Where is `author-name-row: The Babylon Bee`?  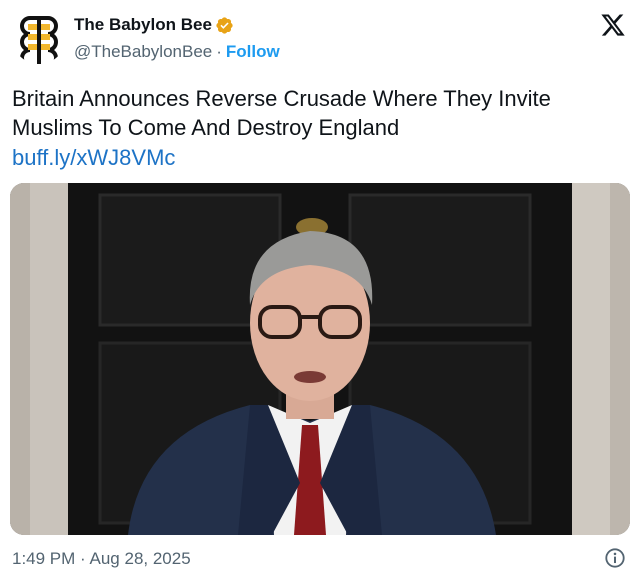 author-name-row: The Babylon Bee is located at coordinates (154, 25).